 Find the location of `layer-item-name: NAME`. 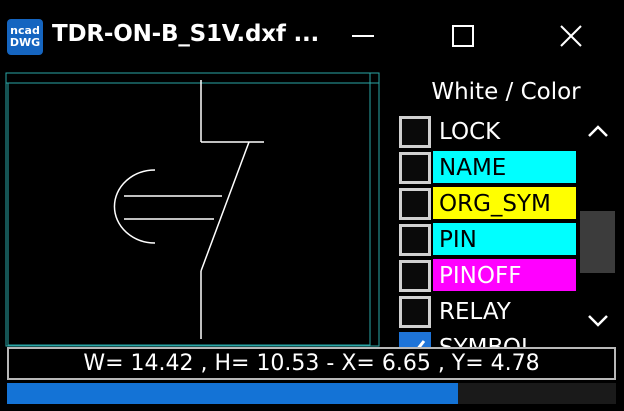

layer-item-name: NAME is located at coordinates (486, 167).